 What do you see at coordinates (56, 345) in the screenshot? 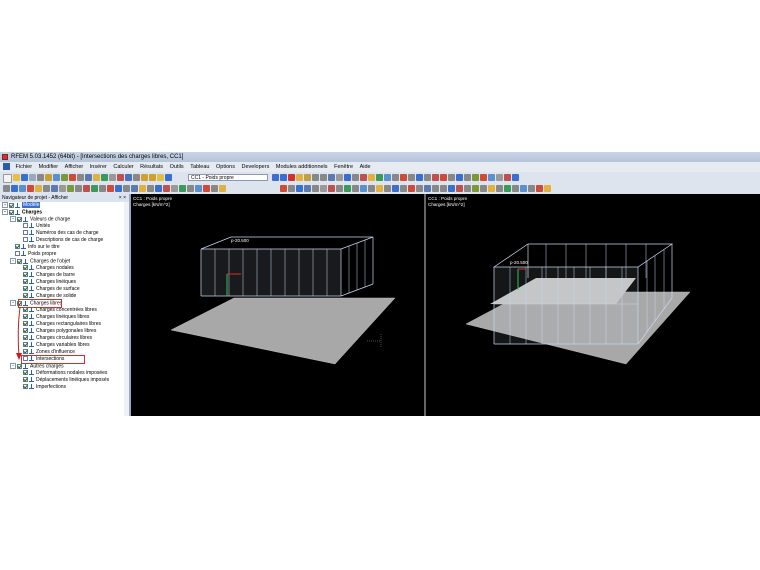
I see `tree-item-variables-libres: Charges variables libres` at bounding box center [56, 345].